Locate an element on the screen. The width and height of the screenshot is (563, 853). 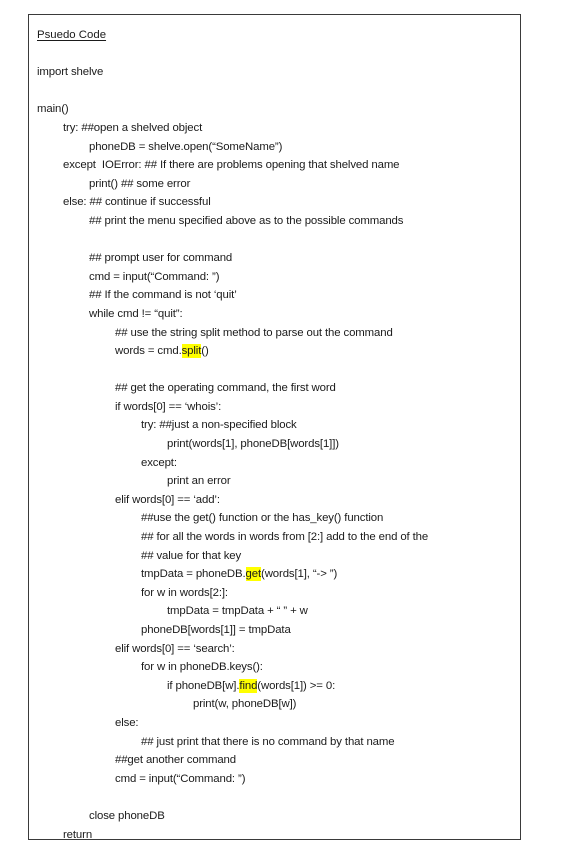
code-line: return is located at coordinates (78, 834).